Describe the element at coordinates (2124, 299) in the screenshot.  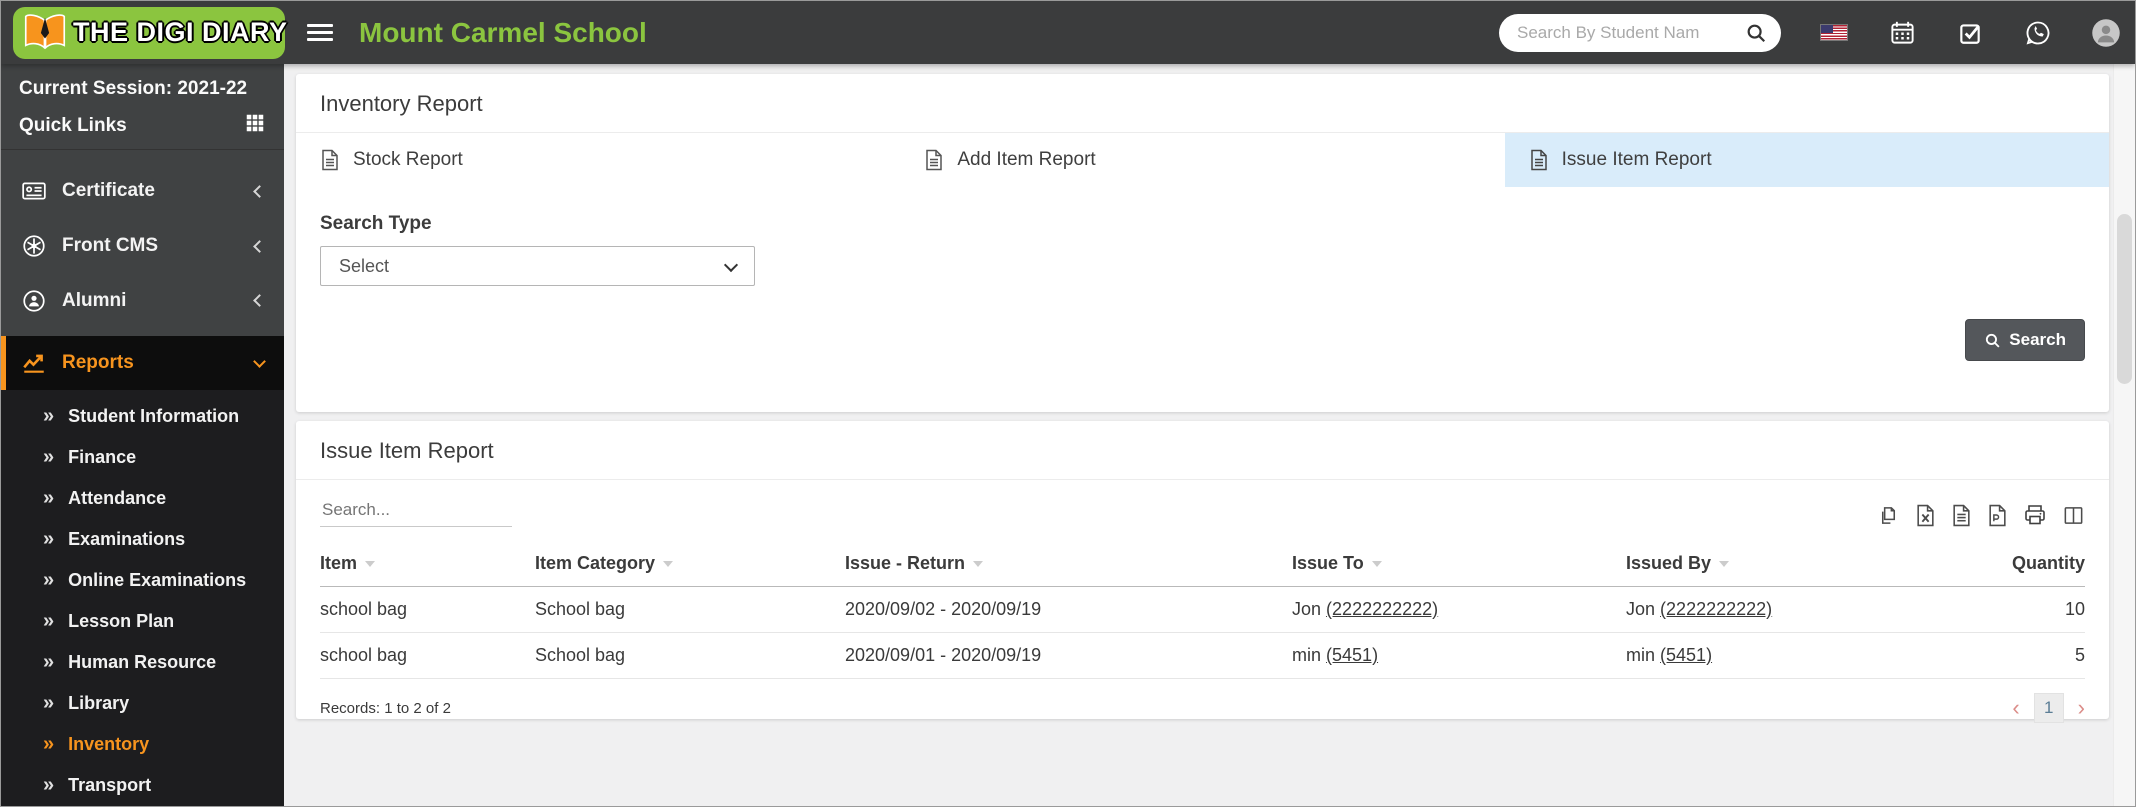
I see `scrollbar-thumb` at that location.